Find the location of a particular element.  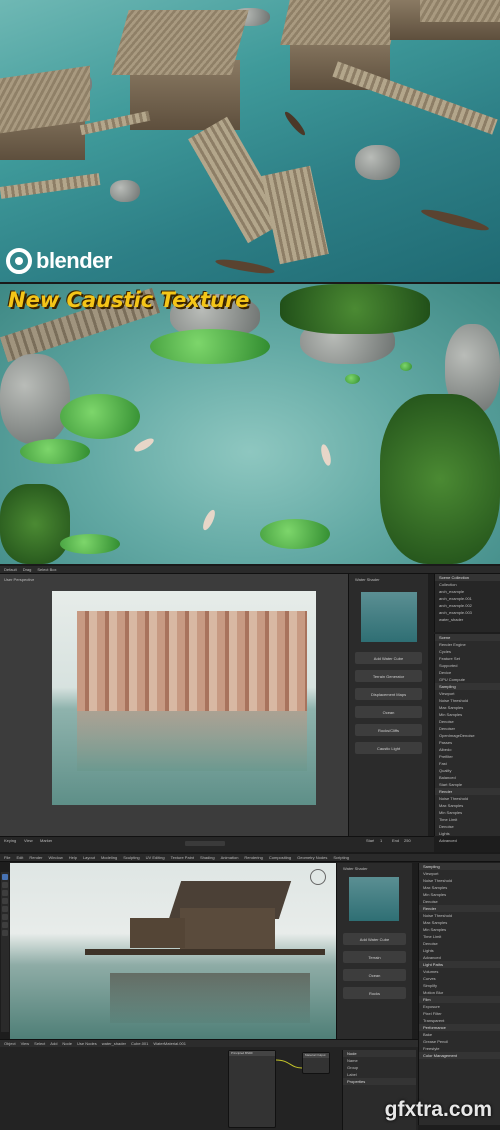

property-row: Sampling is located at coordinates (467, 686).